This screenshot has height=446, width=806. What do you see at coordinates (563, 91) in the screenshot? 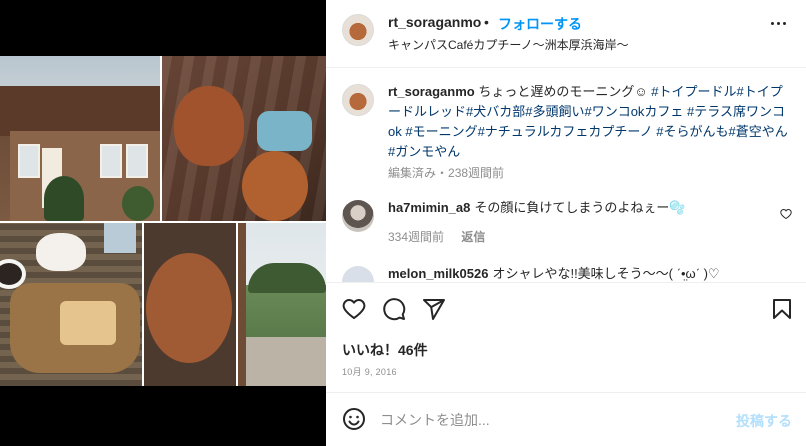
I see `caption-body: ちょっと遅めのモーニング☺︎` at bounding box center [563, 91].